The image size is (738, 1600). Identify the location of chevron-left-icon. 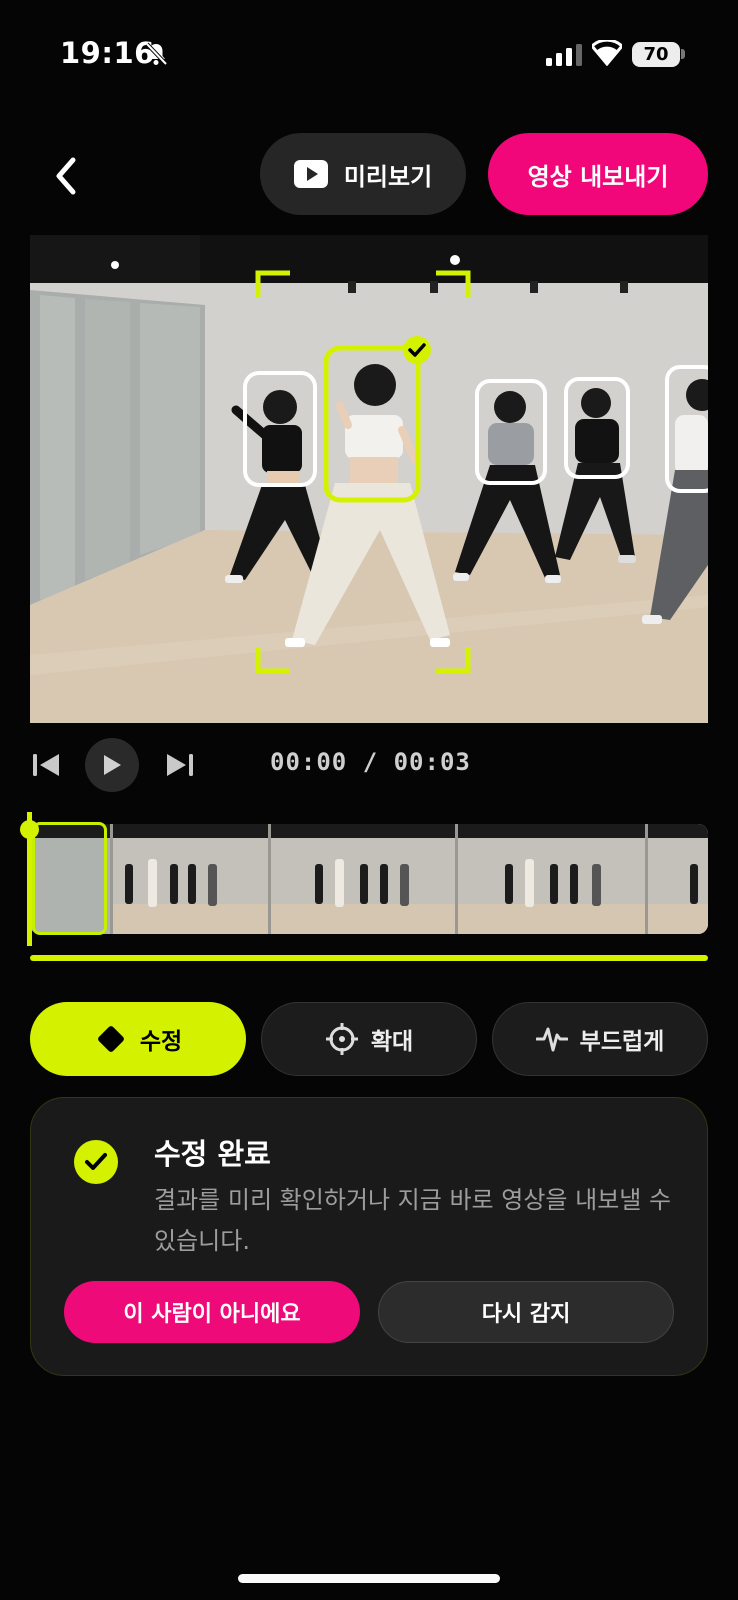
(66, 176).